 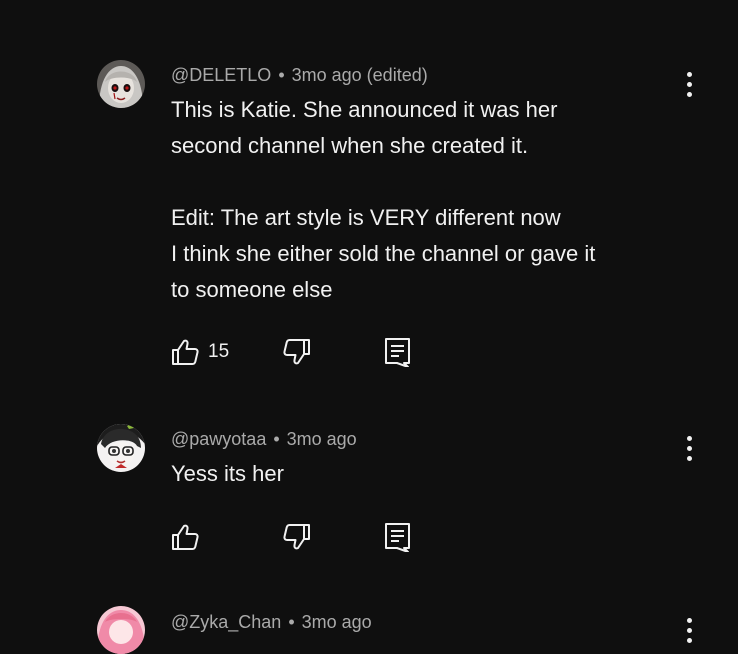 What do you see at coordinates (226, 622) in the screenshot?
I see `comment-author: @Zyka_Chan` at bounding box center [226, 622].